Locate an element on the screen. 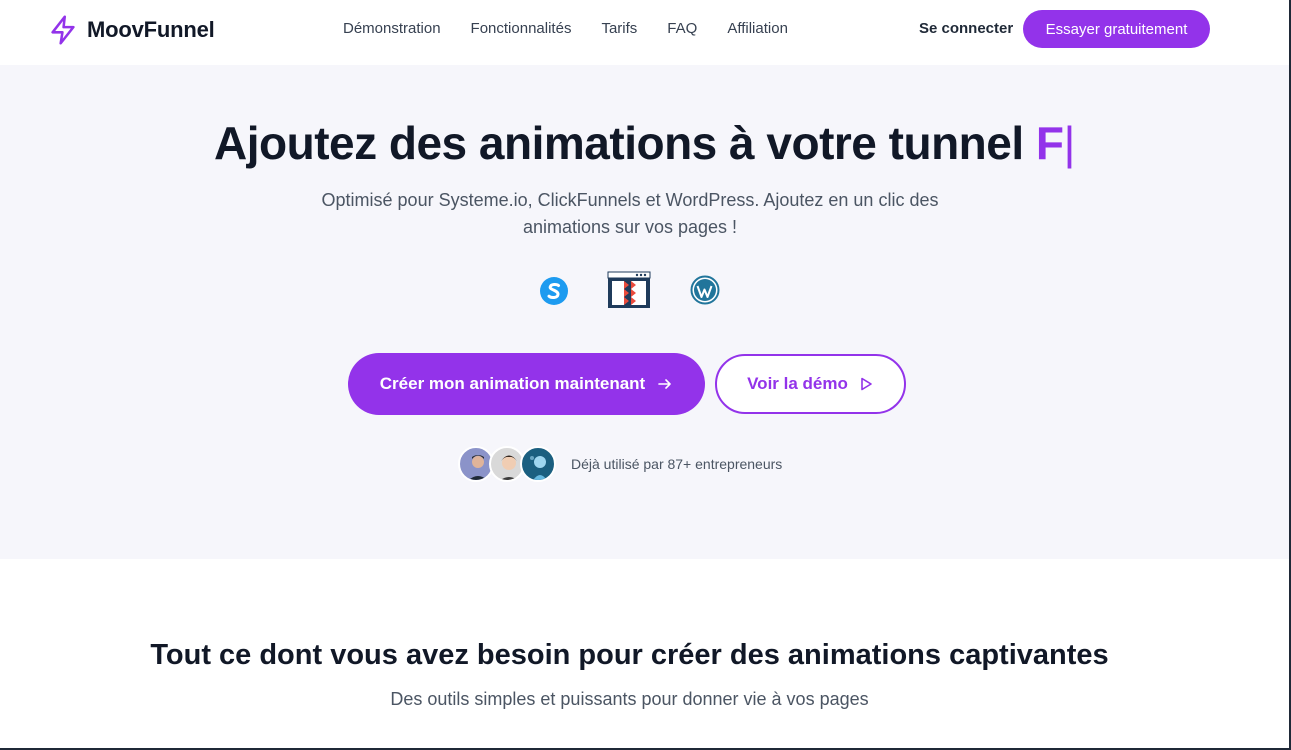 Image resolution: width=1291 pixels, height=750 pixels. systeme-io-icon is located at coordinates (554, 291).